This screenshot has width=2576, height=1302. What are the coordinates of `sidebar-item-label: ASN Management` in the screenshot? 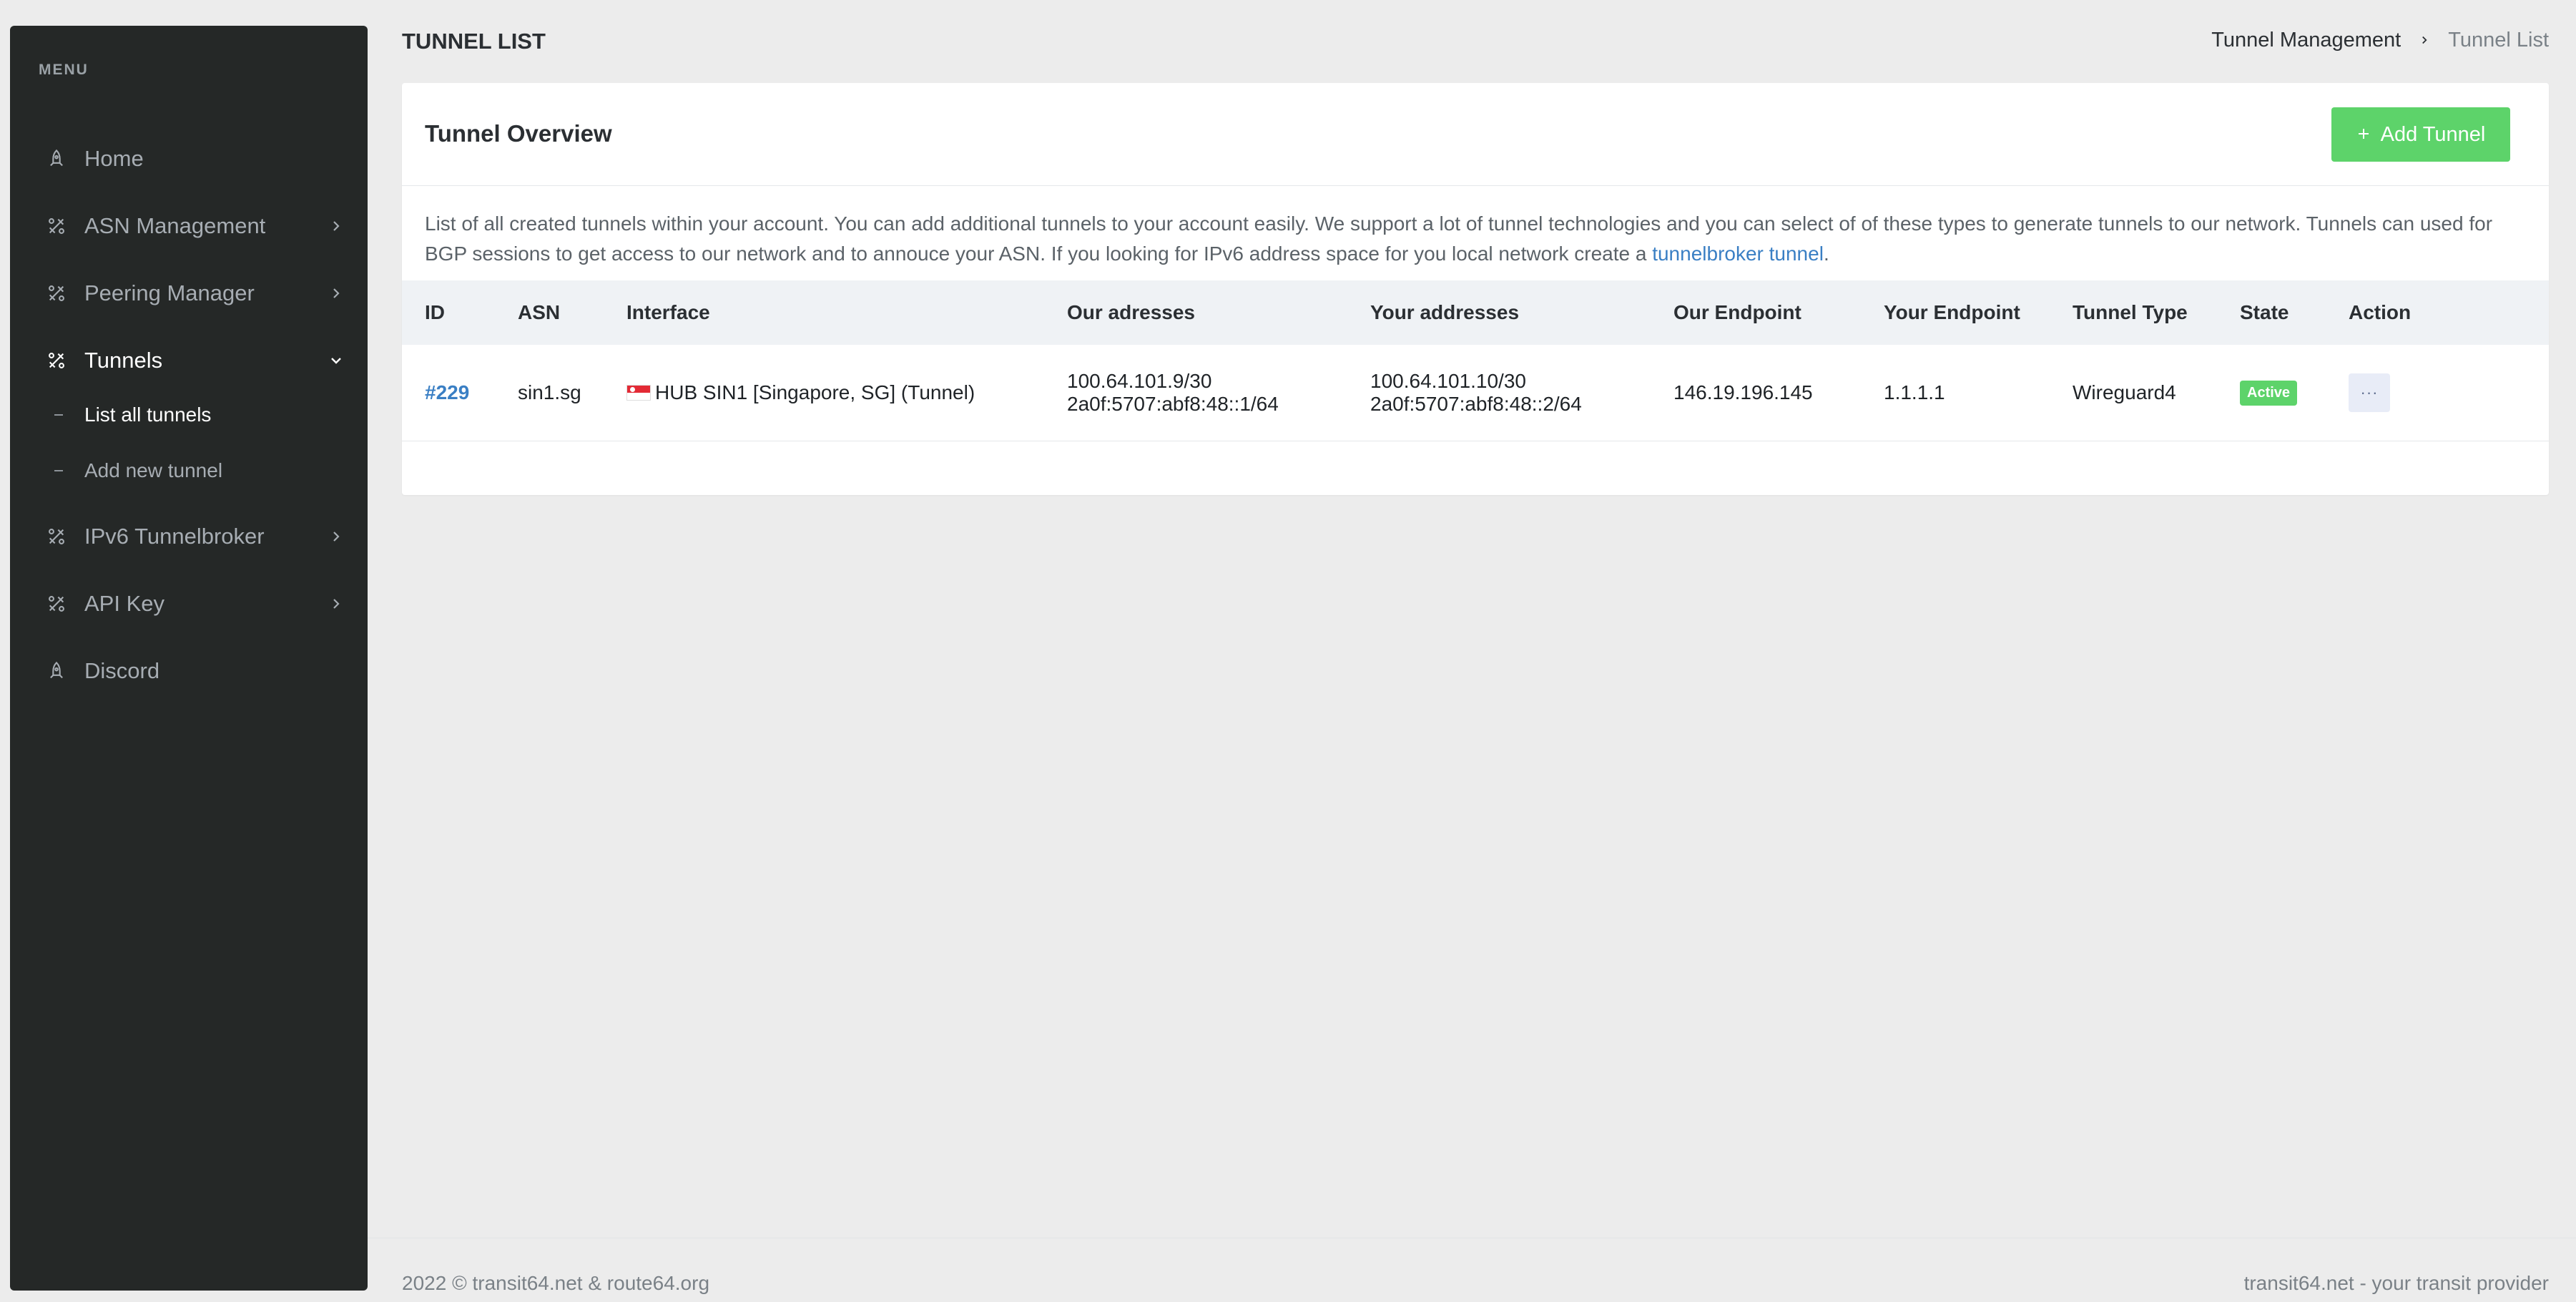 It's located at (175, 226).